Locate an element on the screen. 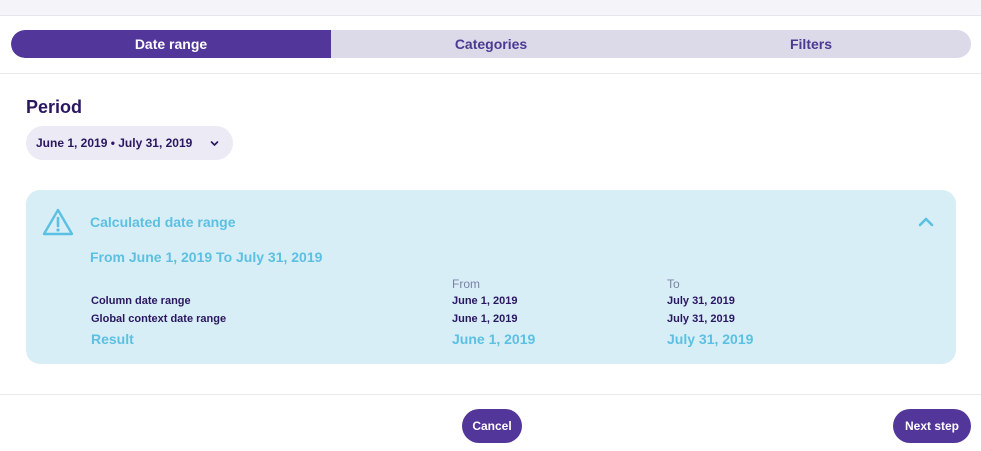  period-select-value: June 1, 2019 • July 31, 2019 is located at coordinates (114, 143).